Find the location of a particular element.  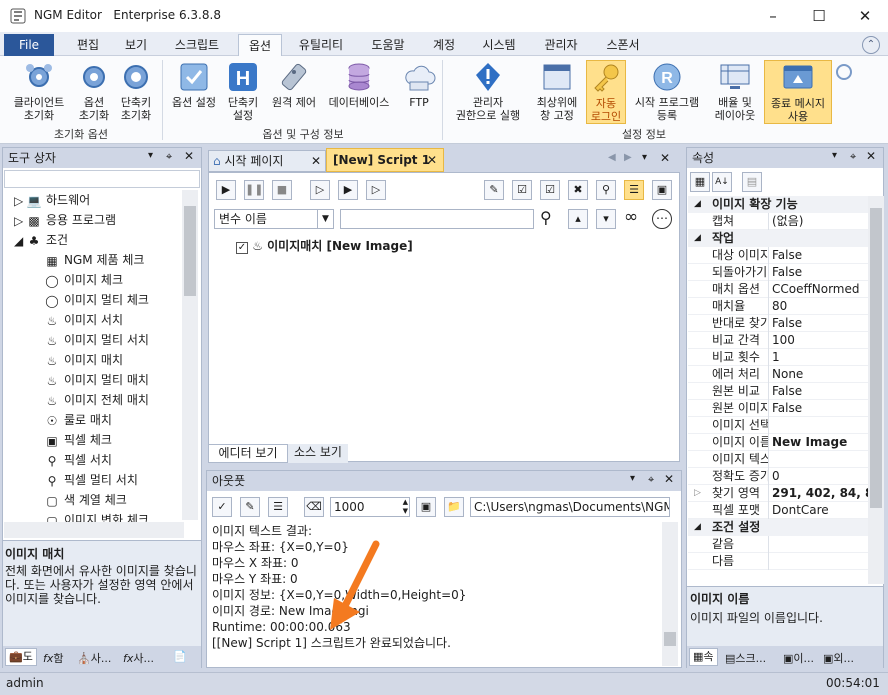

step-button: ▷ is located at coordinates (320, 190).